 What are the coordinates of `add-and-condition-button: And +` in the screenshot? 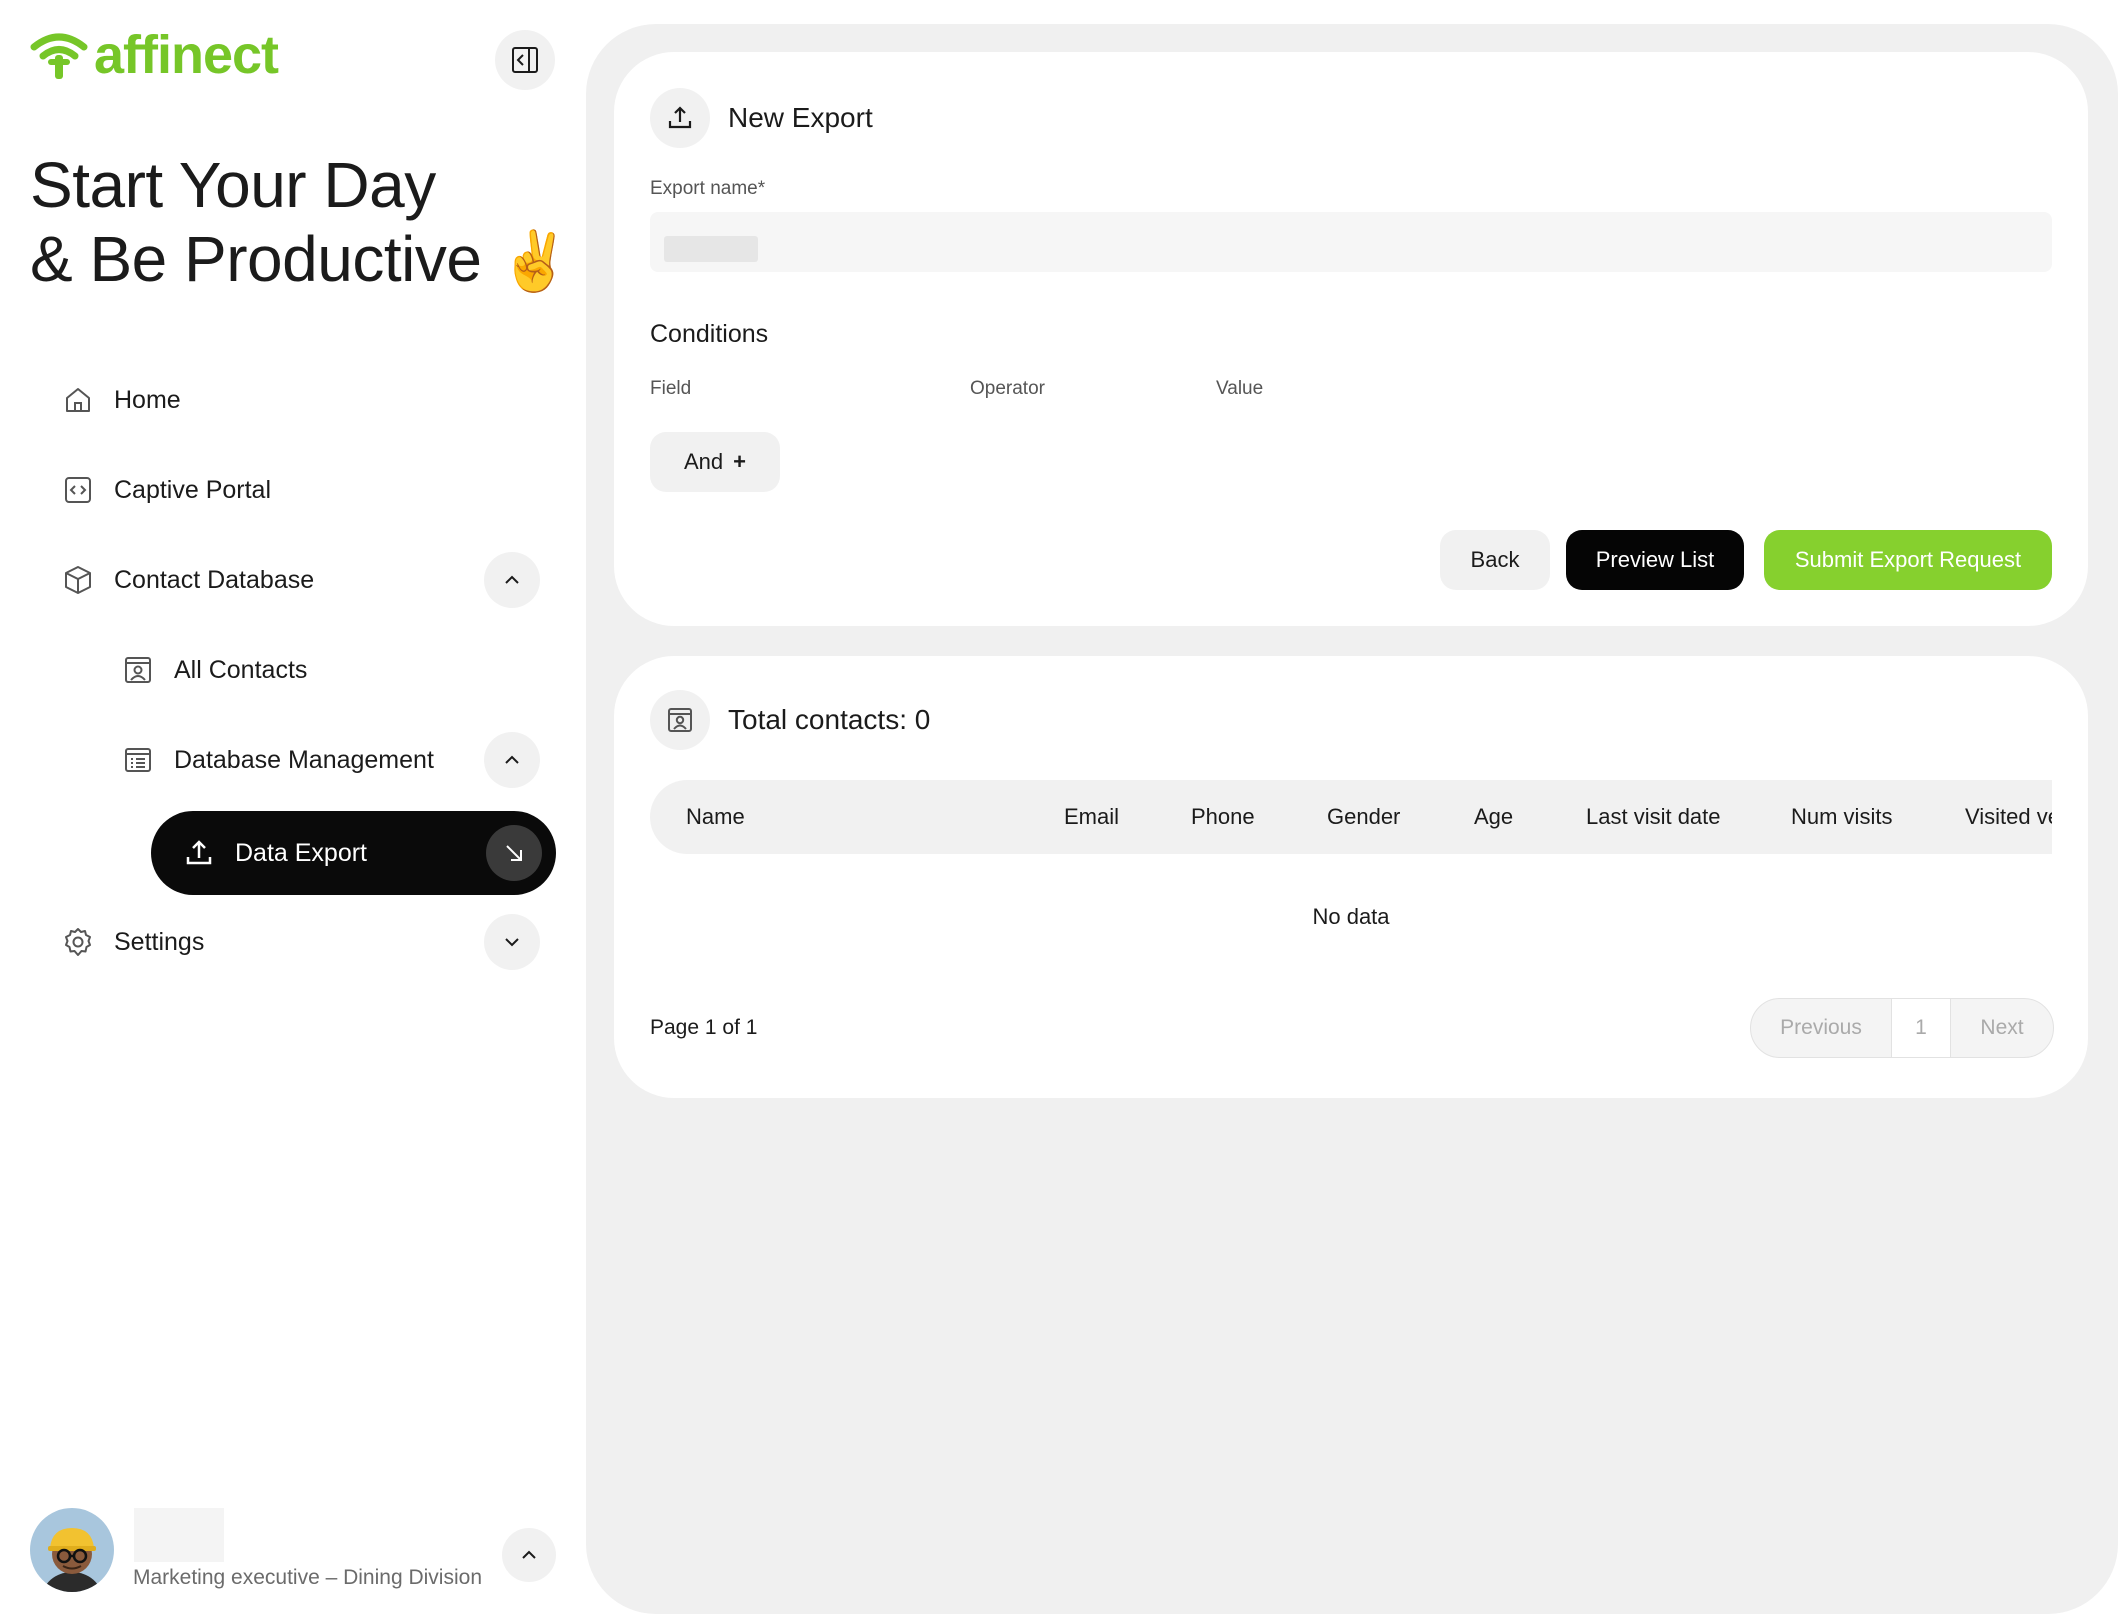 It's located at (715, 462).